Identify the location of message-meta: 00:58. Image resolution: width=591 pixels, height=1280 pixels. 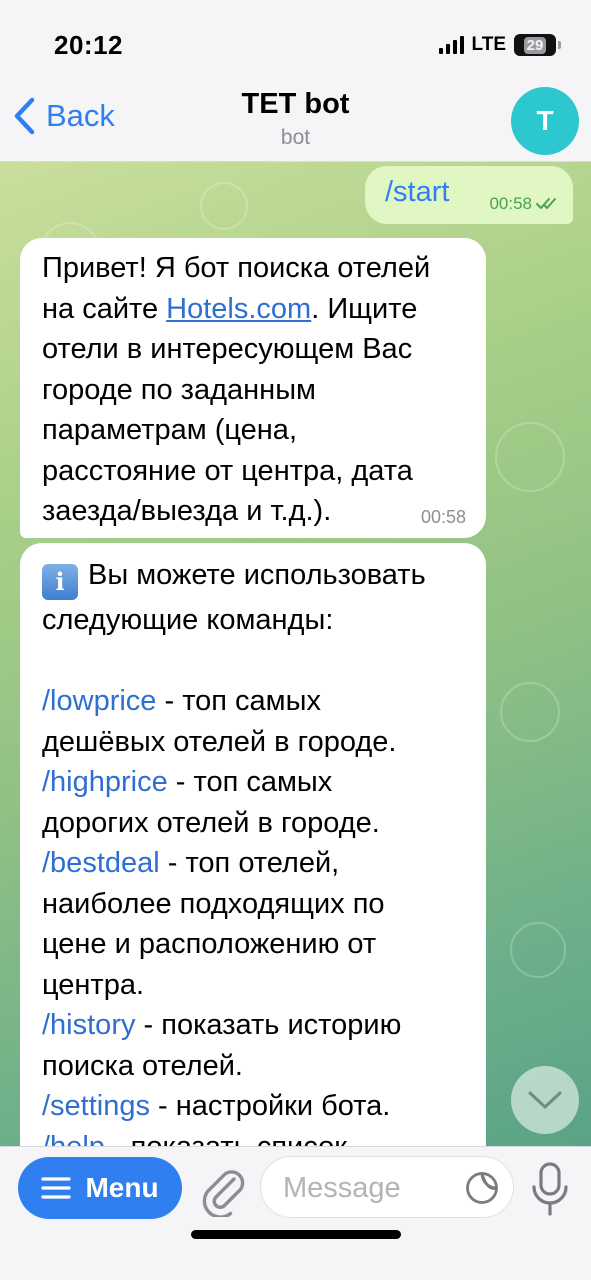
(525, 204).